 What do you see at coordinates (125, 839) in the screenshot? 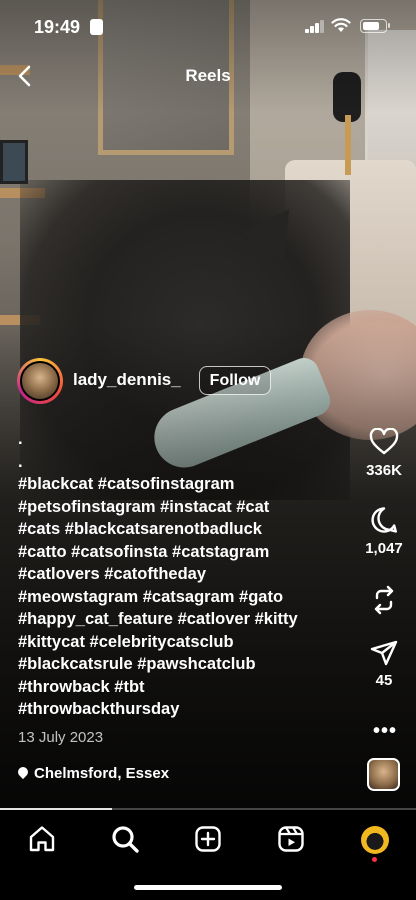
I see `search-icon` at bounding box center [125, 839].